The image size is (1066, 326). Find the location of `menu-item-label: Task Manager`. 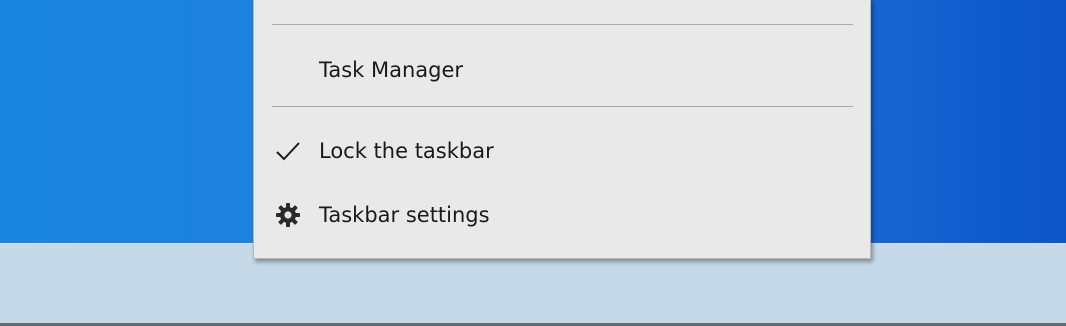

menu-item-label: Task Manager is located at coordinates (391, 70).